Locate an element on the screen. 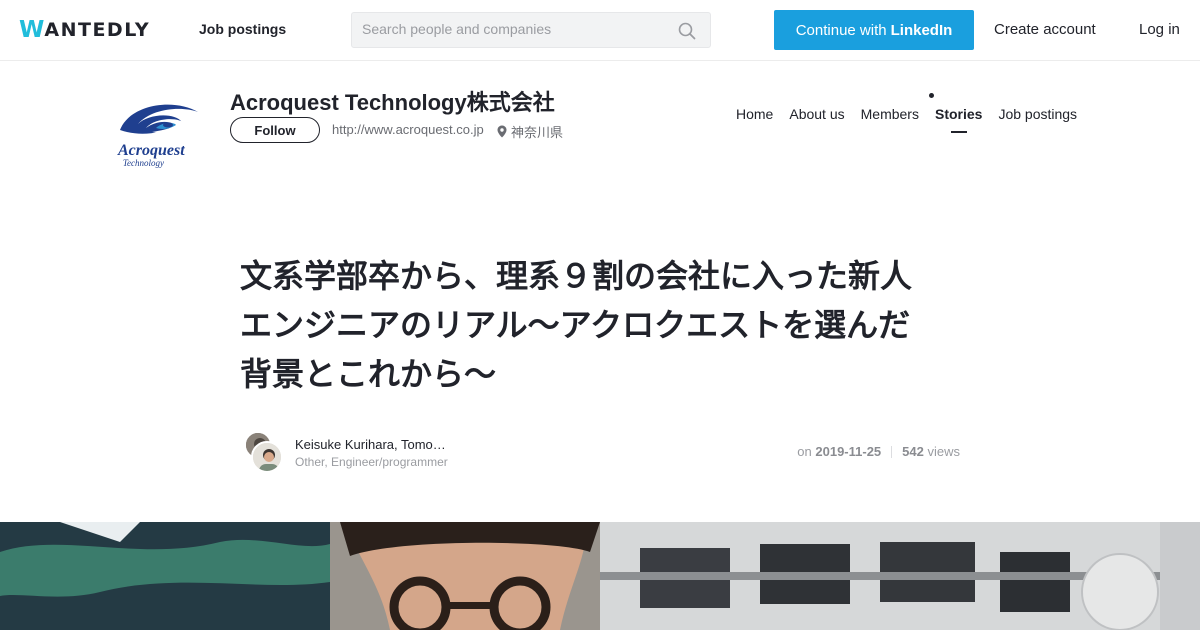  search-icon is located at coordinates (687, 31).